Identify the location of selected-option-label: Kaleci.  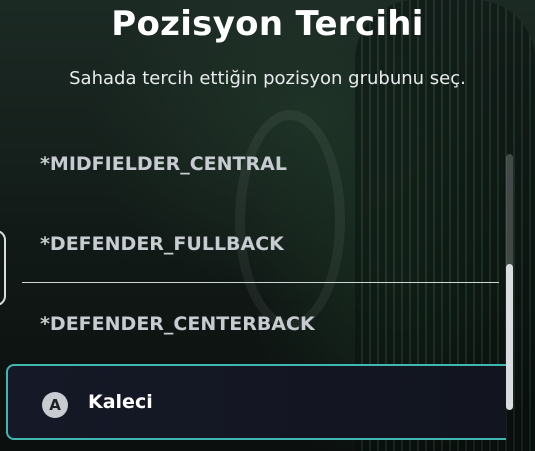
(120, 402).